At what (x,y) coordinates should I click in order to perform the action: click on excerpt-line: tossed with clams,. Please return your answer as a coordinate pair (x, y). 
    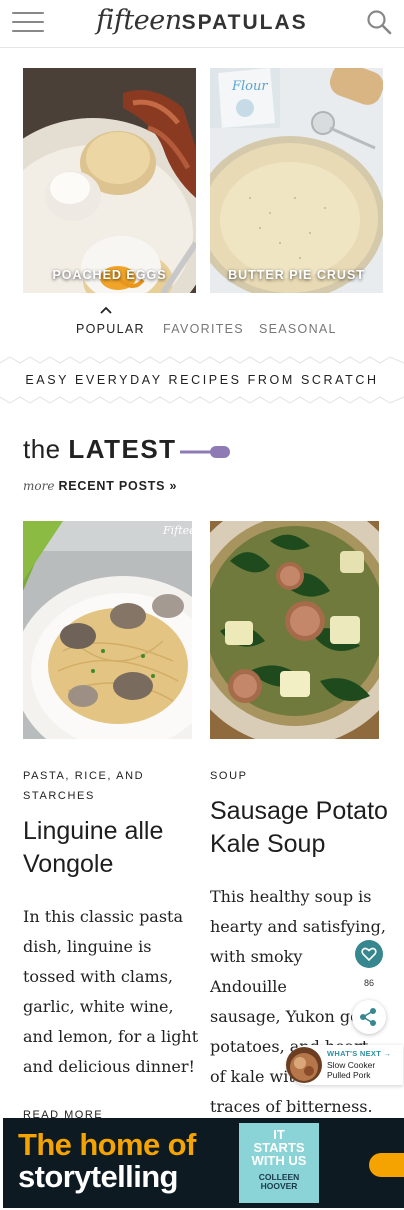
    Looking at the image, I should click on (98, 976).